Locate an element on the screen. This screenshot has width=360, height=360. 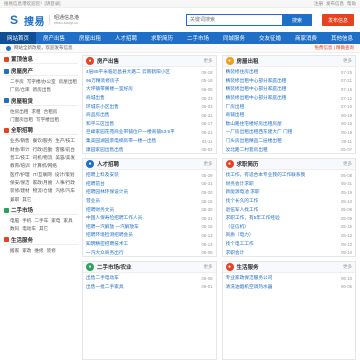
listing-title: 招聘财务文员 is located at coordinates (100, 210).